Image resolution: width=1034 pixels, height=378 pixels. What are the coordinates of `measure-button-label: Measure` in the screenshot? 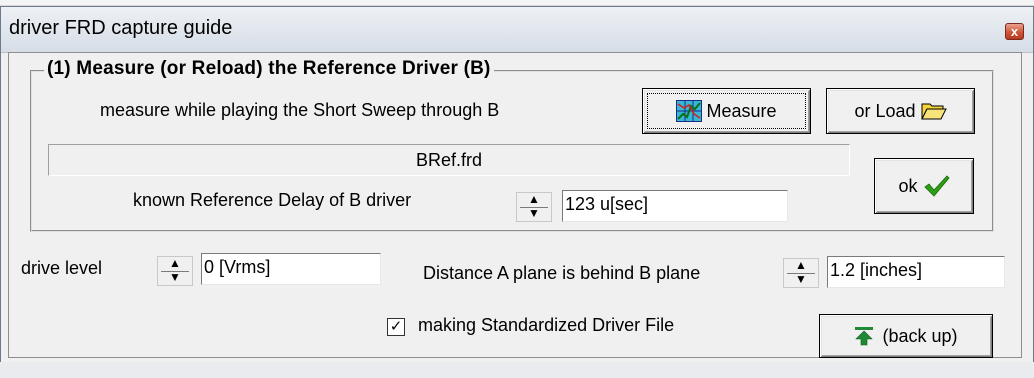 It's located at (741, 110).